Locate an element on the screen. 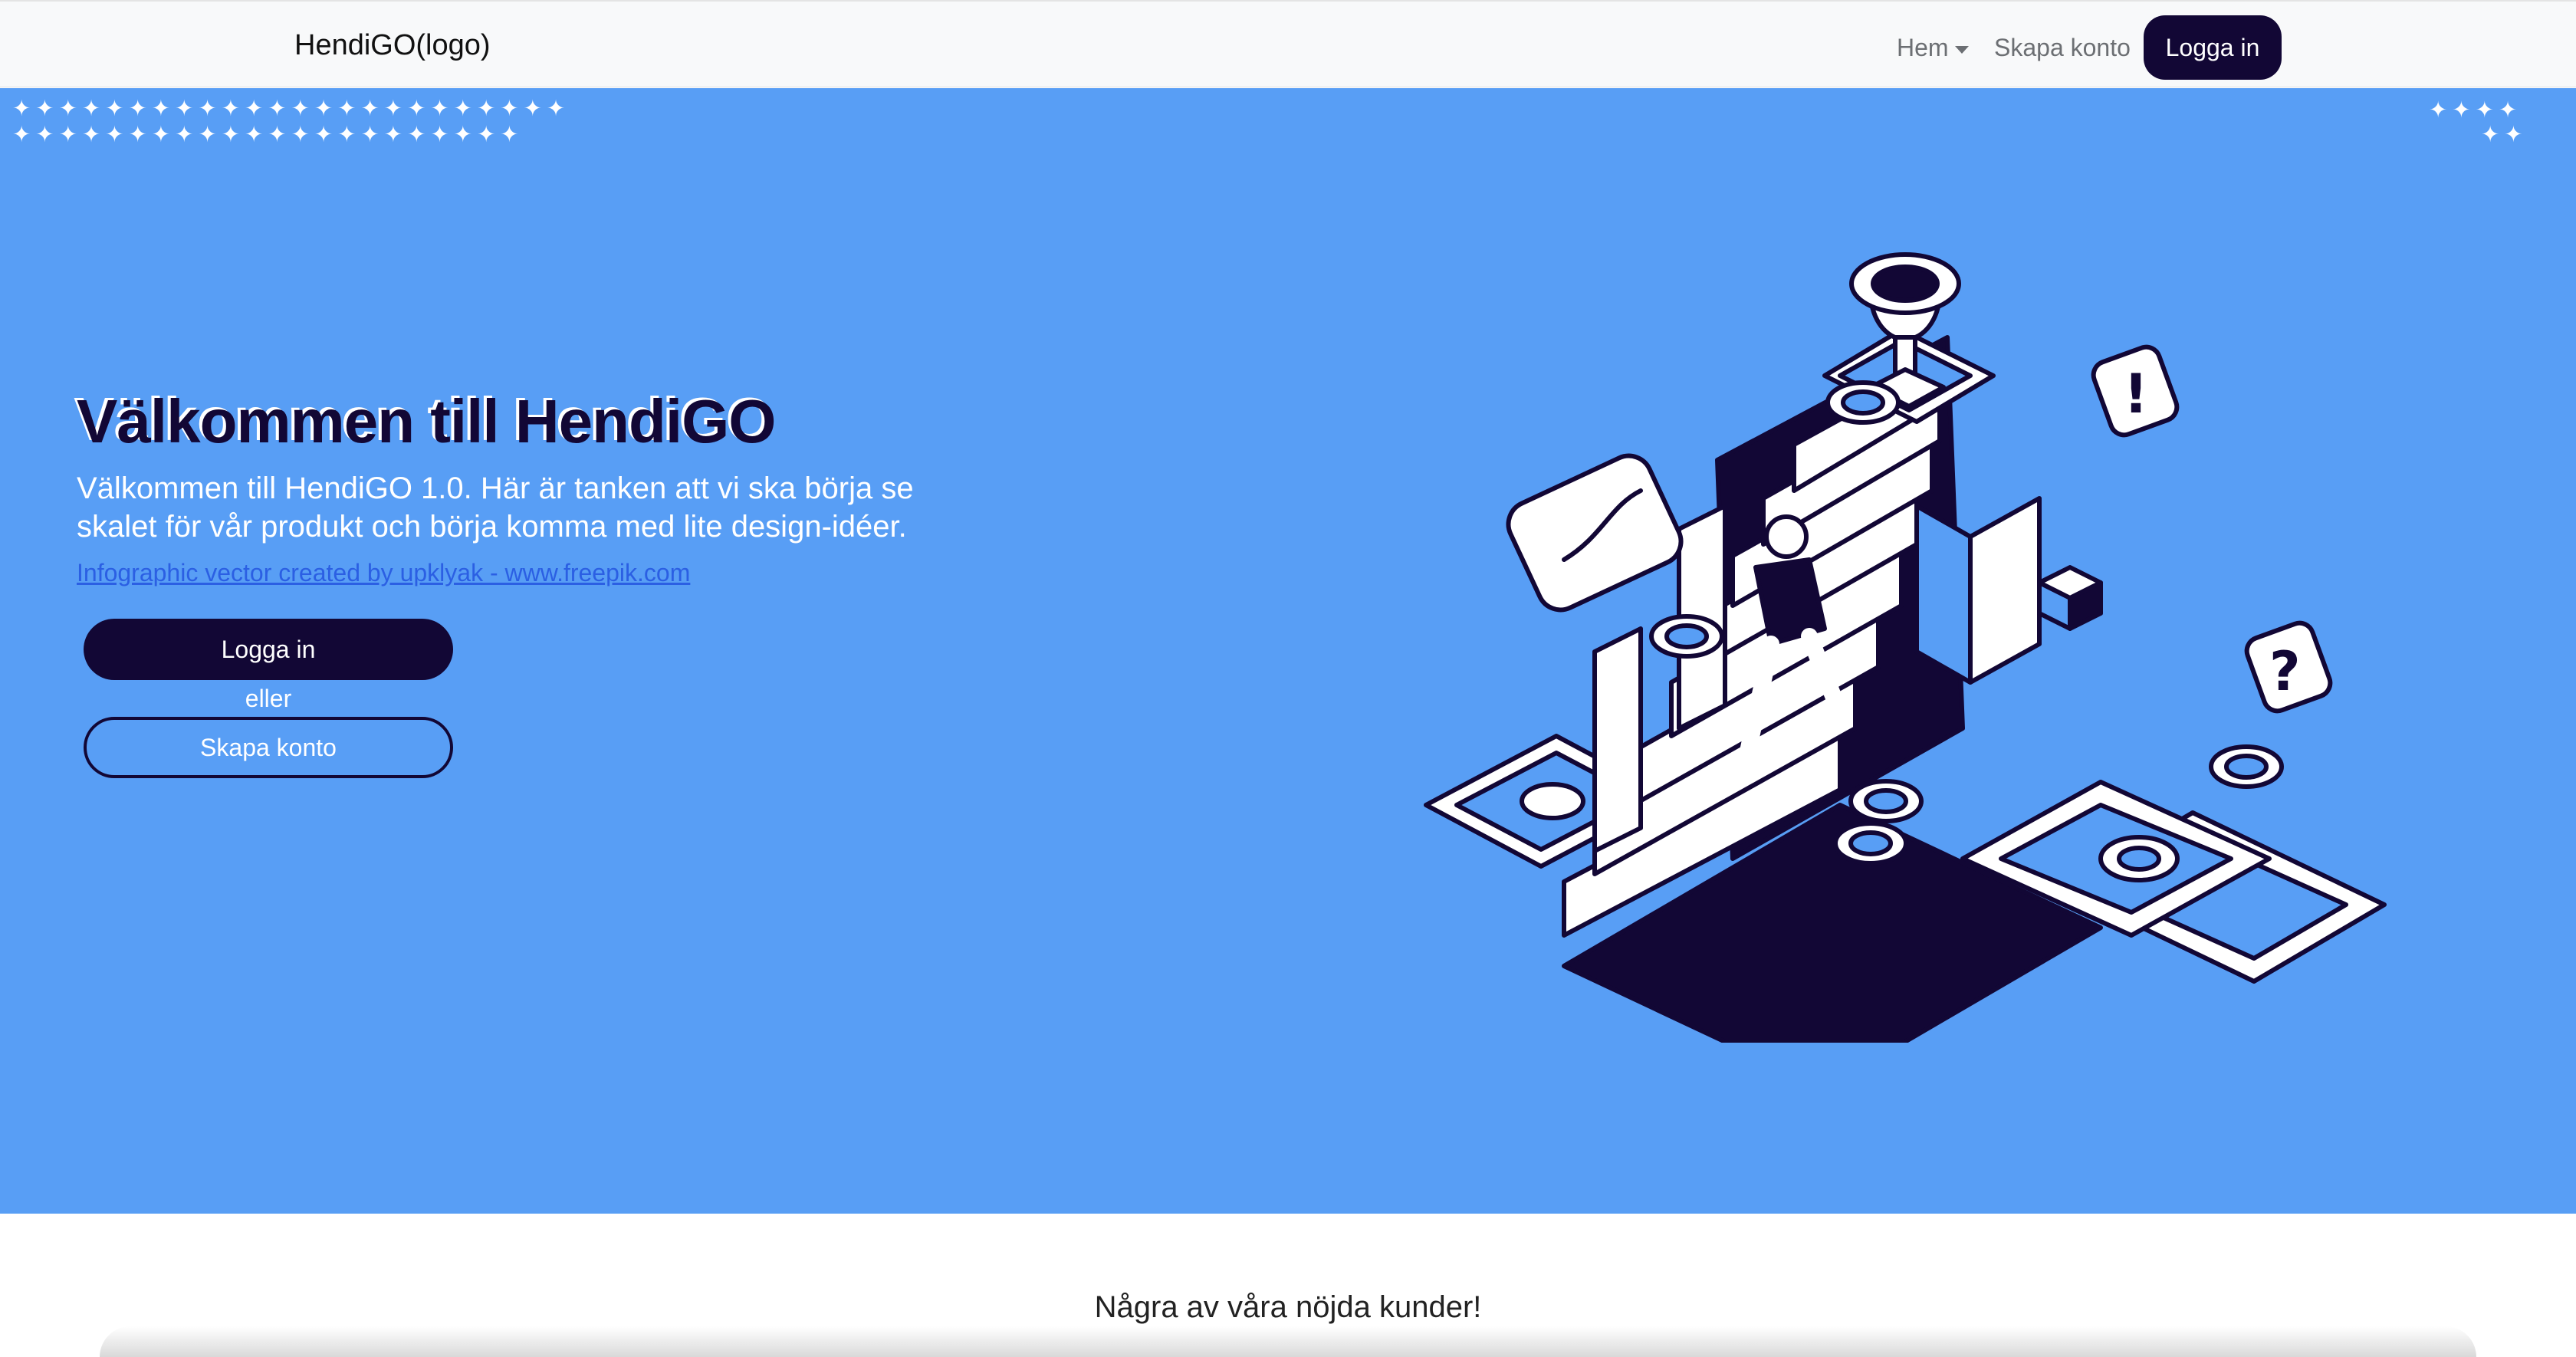 The width and height of the screenshot is (2576, 1357). customers-carousel-edge is located at coordinates (1288, 1342).